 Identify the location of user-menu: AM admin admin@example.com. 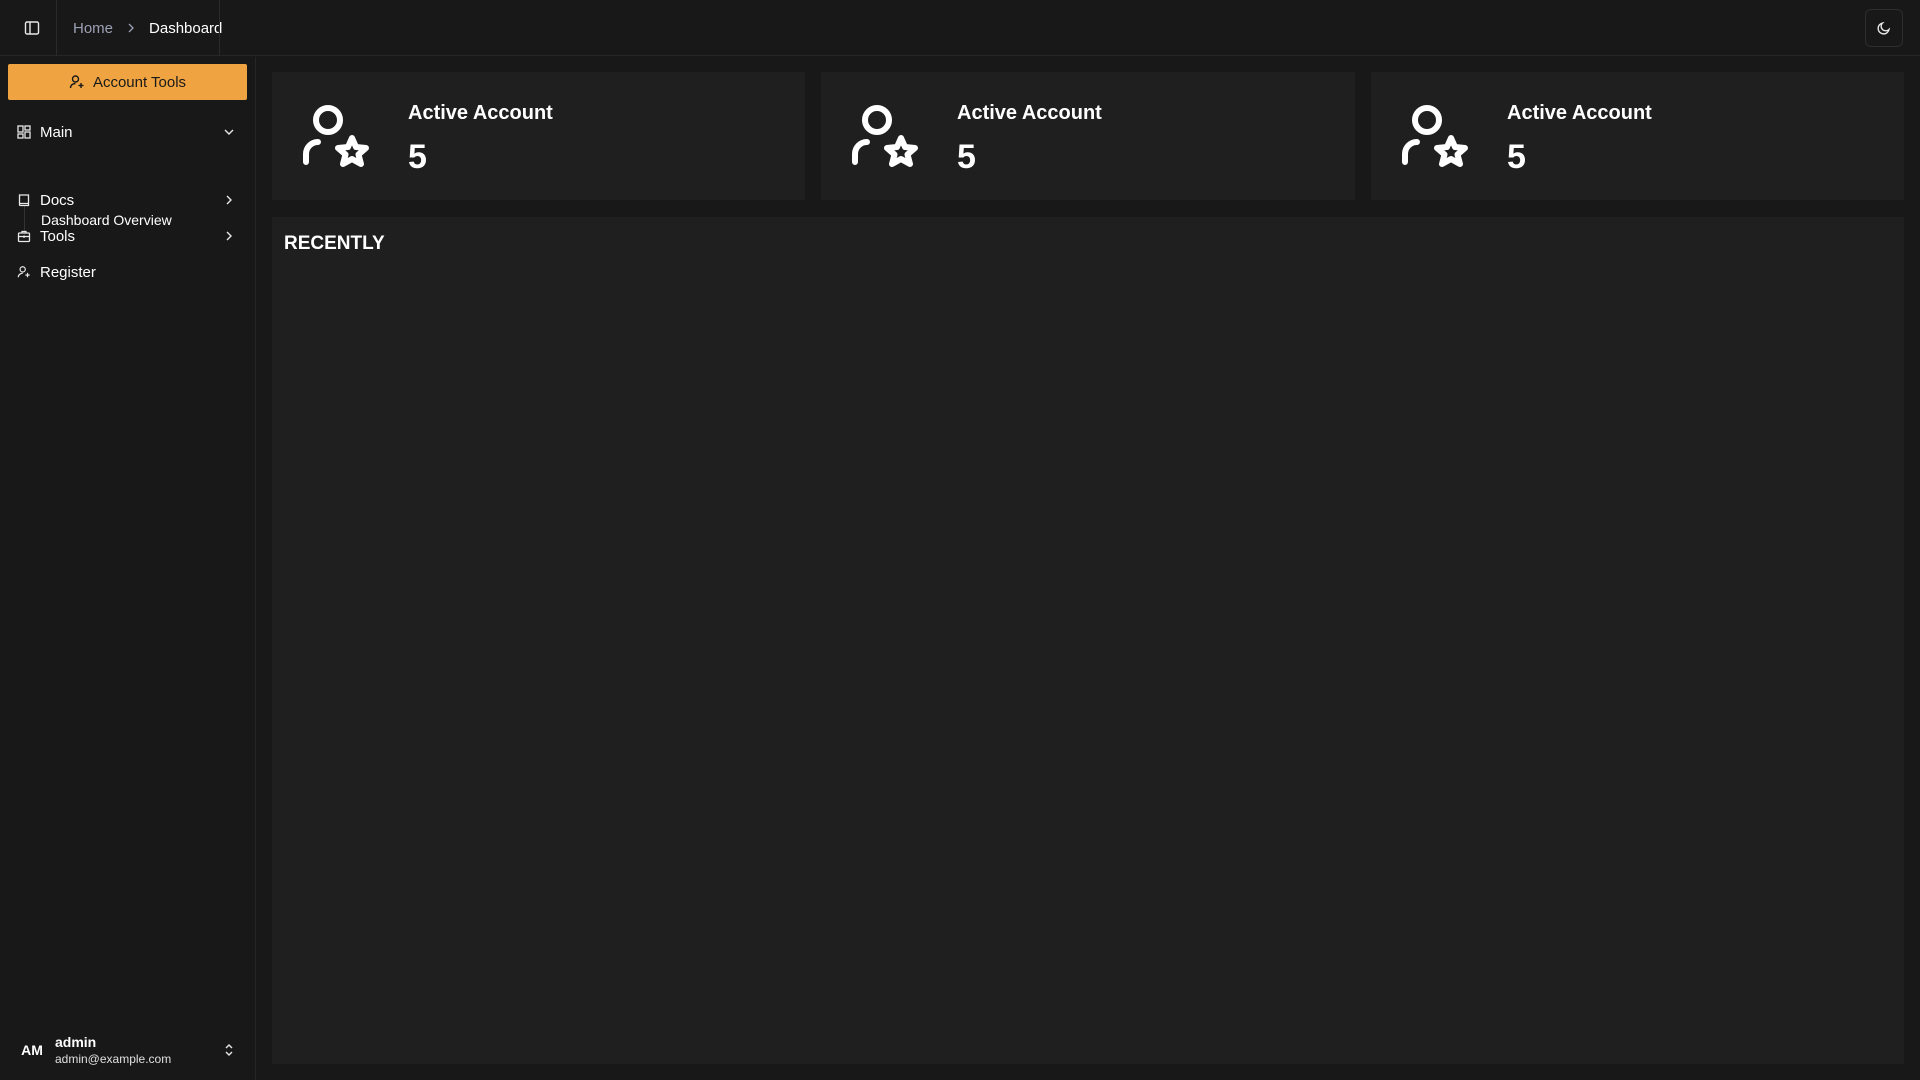
(127, 1050).